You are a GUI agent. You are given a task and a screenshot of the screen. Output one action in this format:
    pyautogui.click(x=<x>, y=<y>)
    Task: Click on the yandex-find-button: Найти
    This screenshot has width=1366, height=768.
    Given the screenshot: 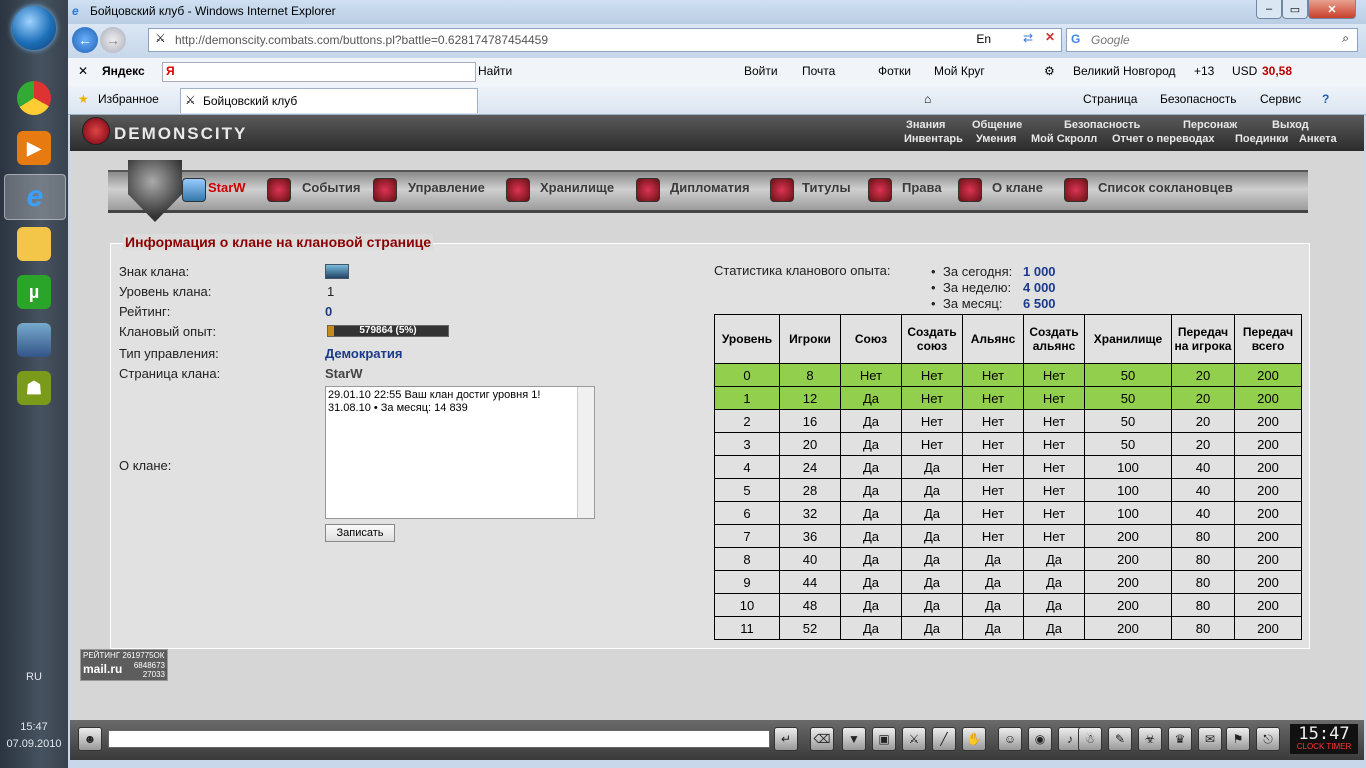 What is the action you would take?
    pyautogui.click(x=495, y=71)
    